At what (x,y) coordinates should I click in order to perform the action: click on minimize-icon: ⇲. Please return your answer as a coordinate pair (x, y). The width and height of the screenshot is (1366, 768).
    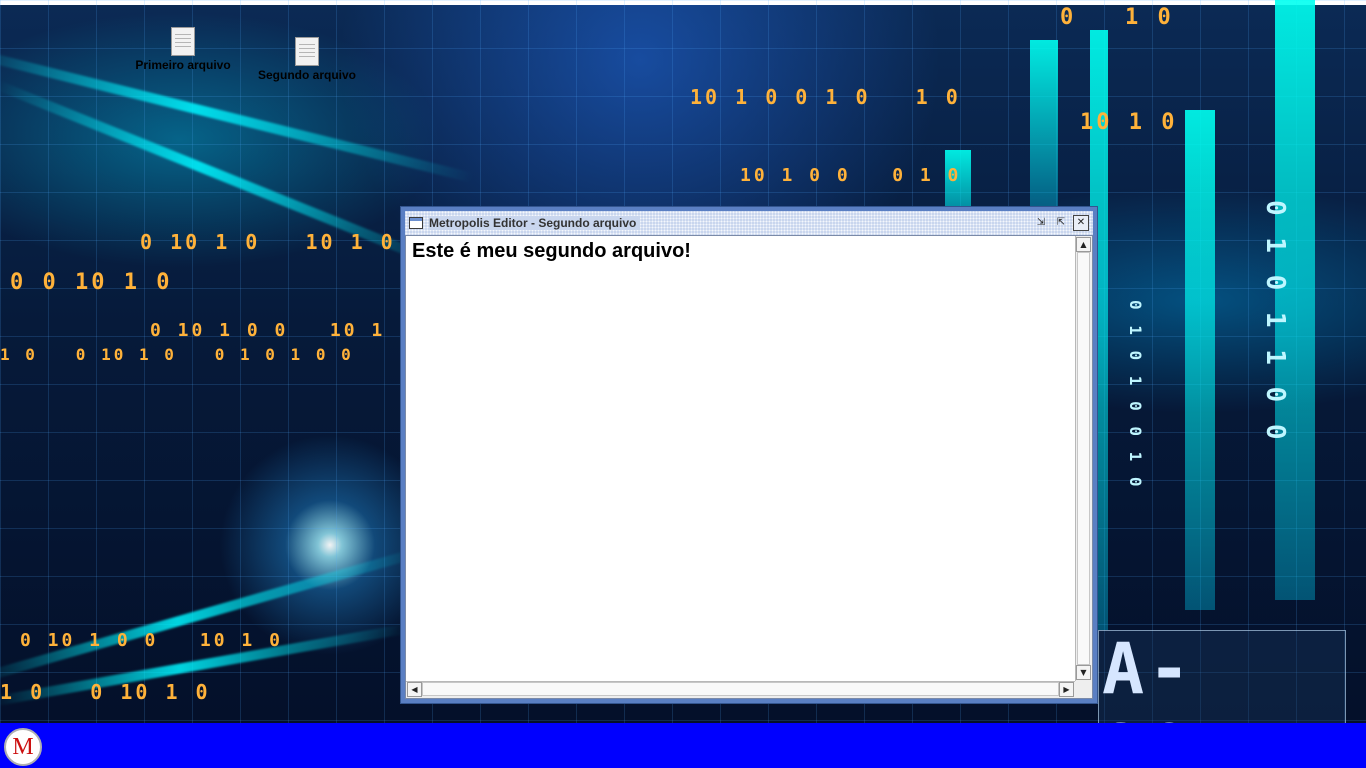
    Looking at the image, I should click on (1041, 223).